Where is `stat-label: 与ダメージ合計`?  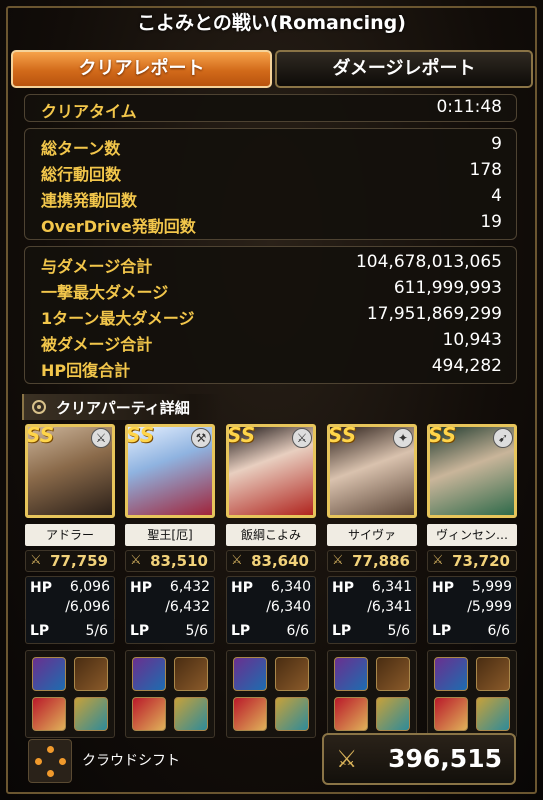 stat-label: 与ダメージ合計 is located at coordinates (97, 266).